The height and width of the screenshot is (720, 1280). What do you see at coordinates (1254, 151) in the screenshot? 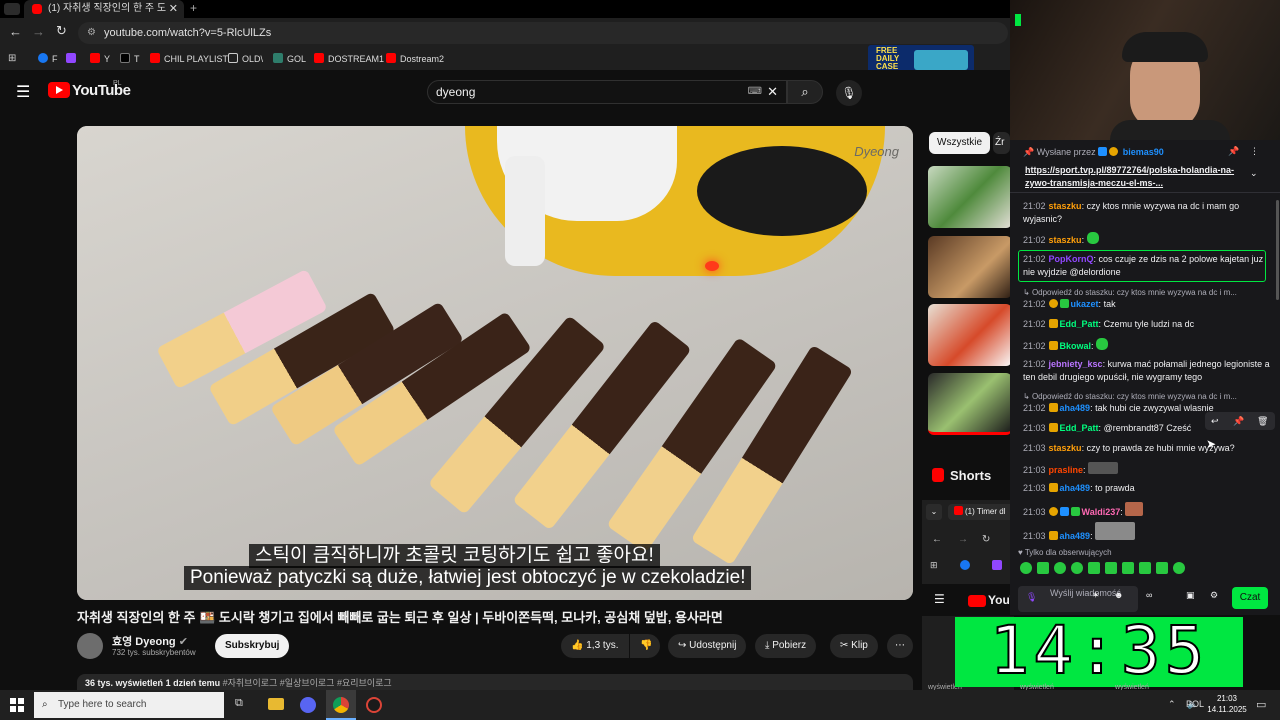
I see `pin-menu-icon: ⋮` at bounding box center [1254, 151].